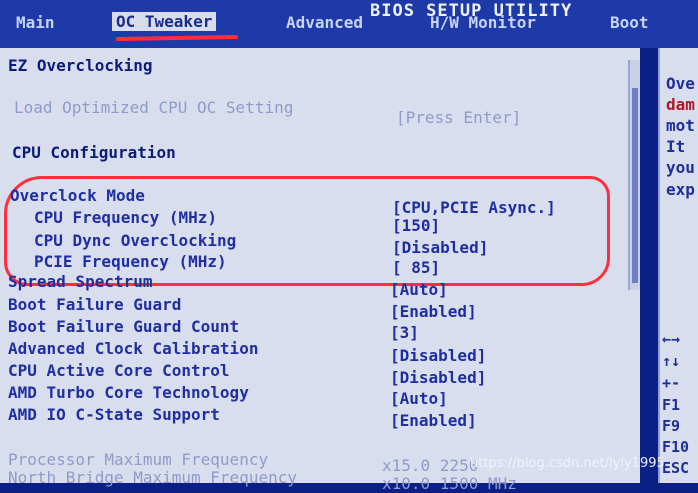 Image resolution: width=698 pixels, height=493 pixels. What do you see at coordinates (680, 83) in the screenshot?
I see `help-text-line: Ove` at bounding box center [680, 83].